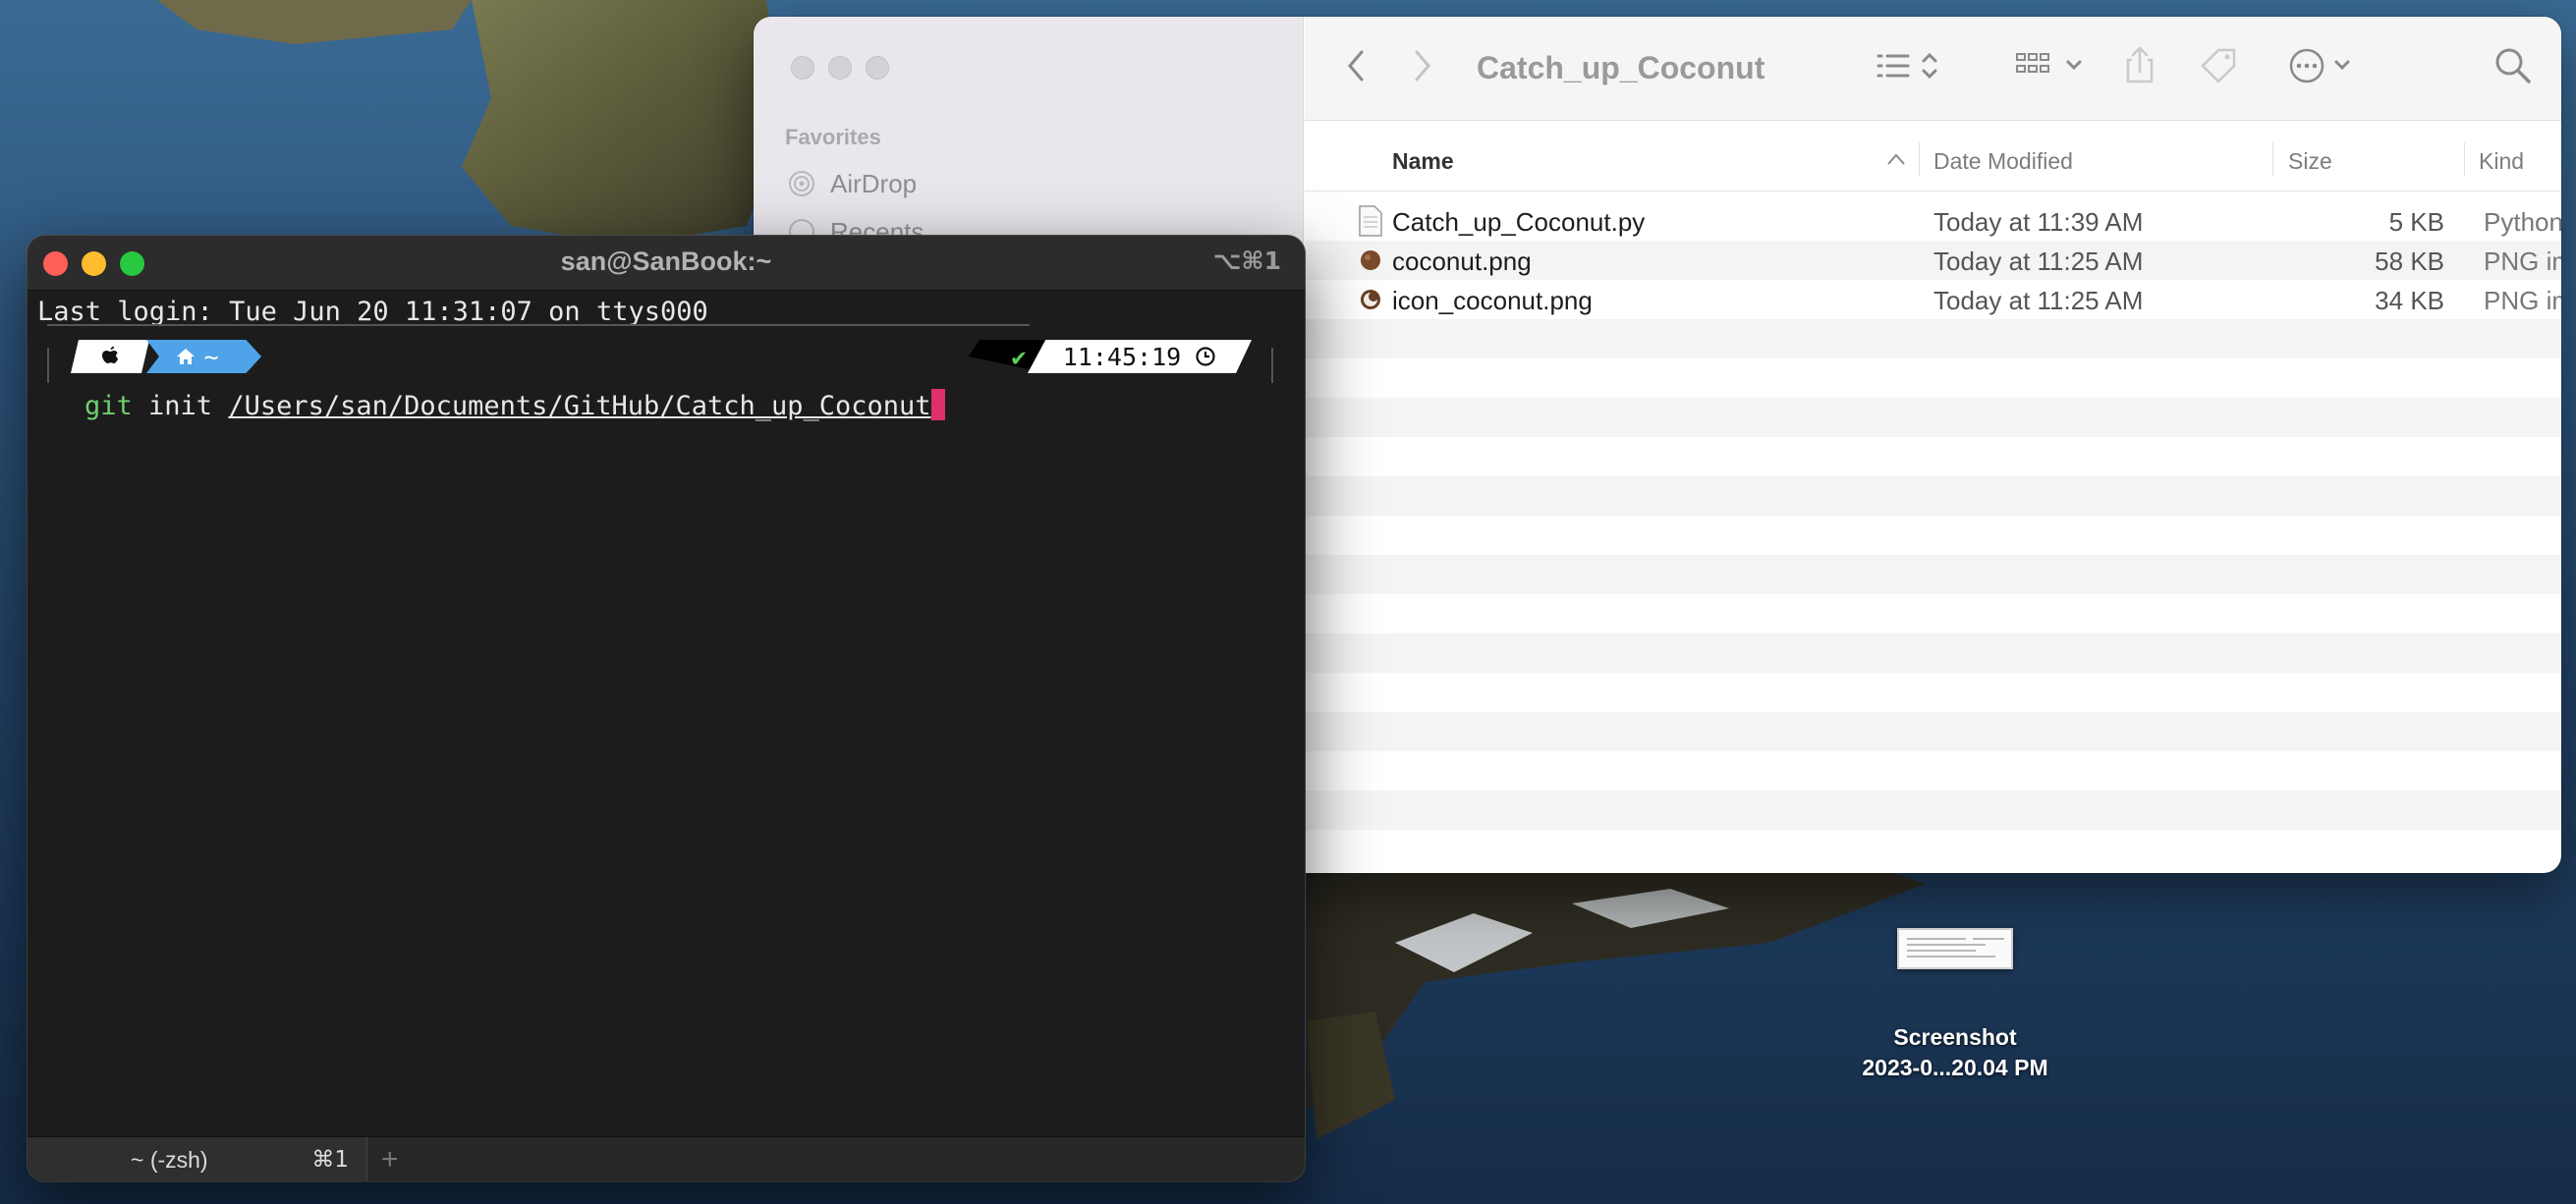  What do you see at coordinates (1955, 1068) in the screenshot?
I see `desktop-icon-label-line2: 2023-0...20.04 PM` at bounding box center [1955, 1068].